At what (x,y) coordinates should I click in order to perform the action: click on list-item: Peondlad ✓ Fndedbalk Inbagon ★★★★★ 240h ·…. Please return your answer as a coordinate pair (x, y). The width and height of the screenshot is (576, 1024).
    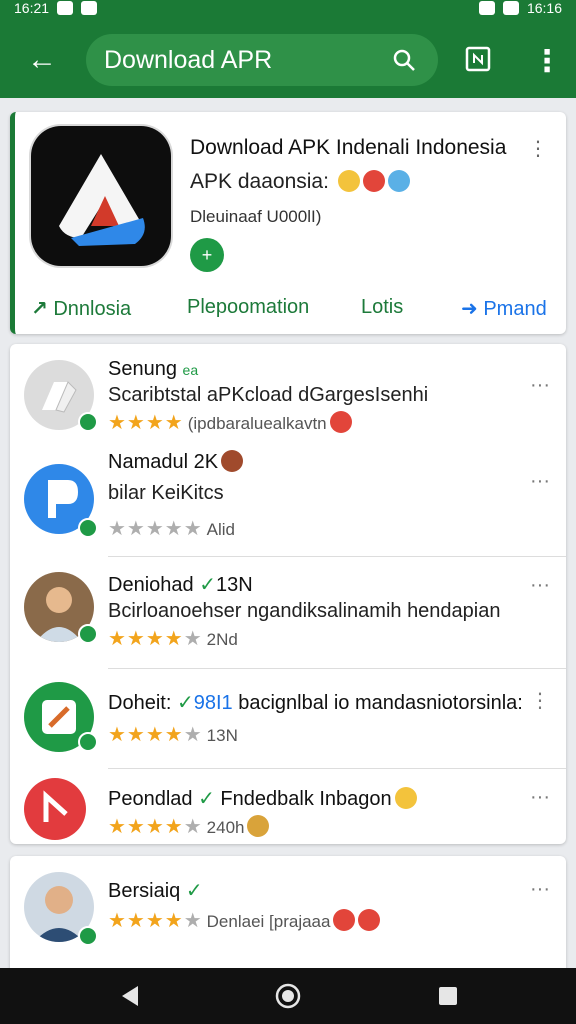
    Looking at the image, I should click on (288, 806).